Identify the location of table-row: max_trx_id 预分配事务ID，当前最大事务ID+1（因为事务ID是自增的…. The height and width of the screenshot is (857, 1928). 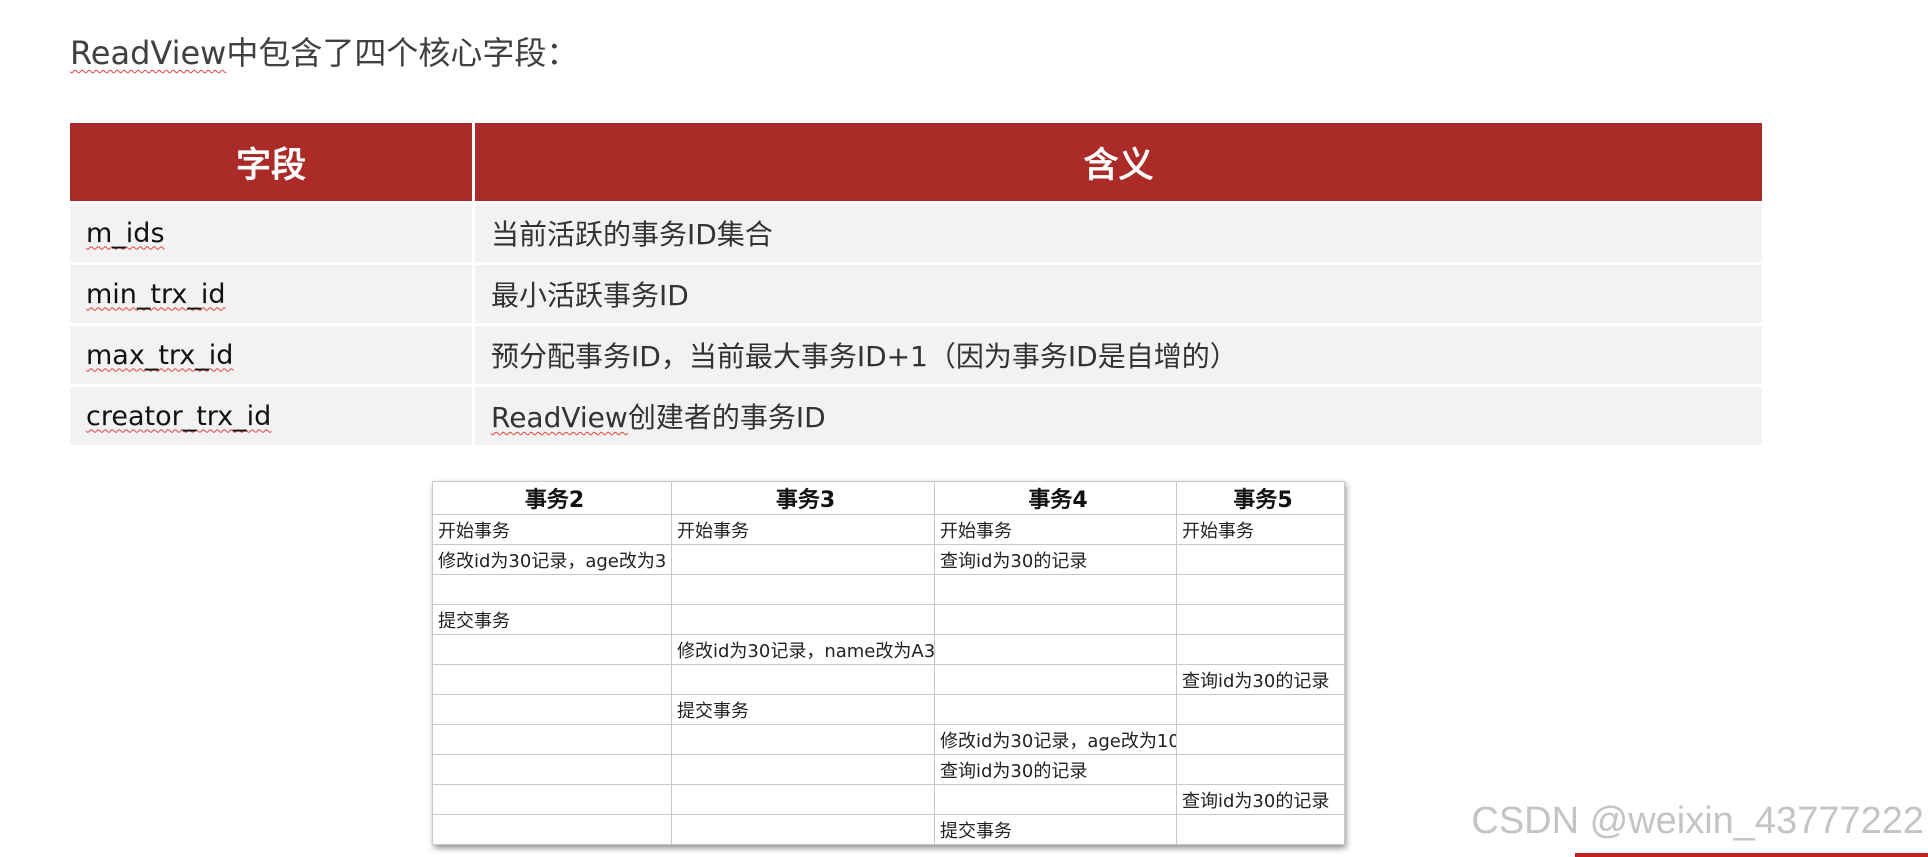
(916, 355).